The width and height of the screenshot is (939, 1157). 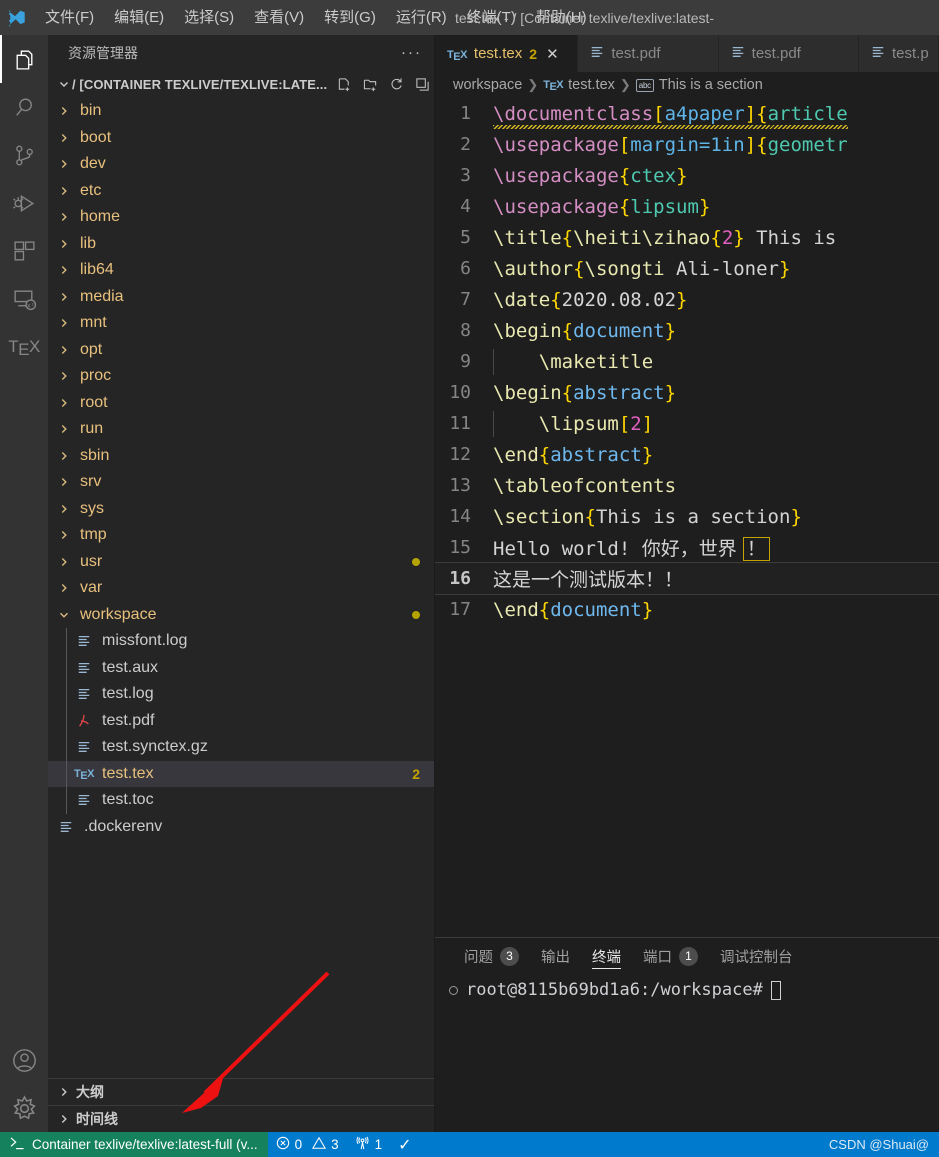 What do you see at coordinates (241, 111) in the screenshot?
I see `tree-folder-bin: bin` at bounding box center [241, 111].